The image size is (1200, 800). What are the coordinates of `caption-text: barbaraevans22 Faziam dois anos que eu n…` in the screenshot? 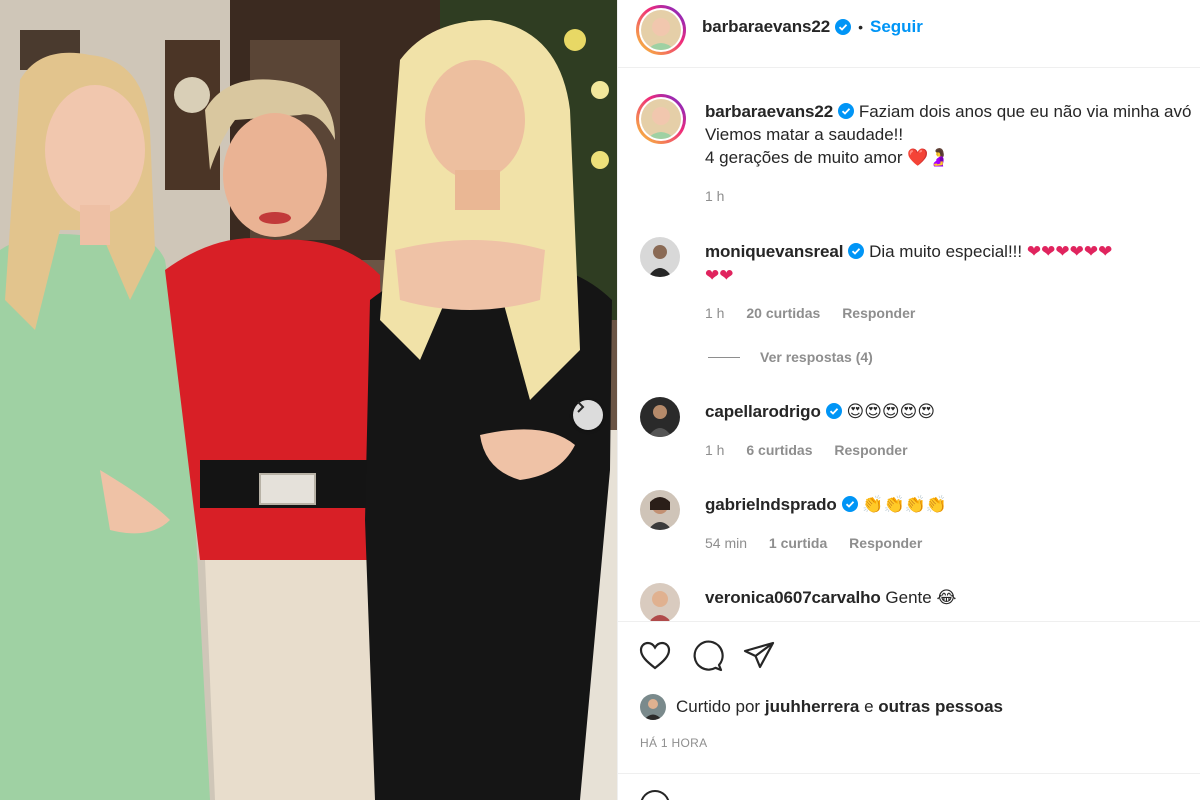 It's located at (952, 135).